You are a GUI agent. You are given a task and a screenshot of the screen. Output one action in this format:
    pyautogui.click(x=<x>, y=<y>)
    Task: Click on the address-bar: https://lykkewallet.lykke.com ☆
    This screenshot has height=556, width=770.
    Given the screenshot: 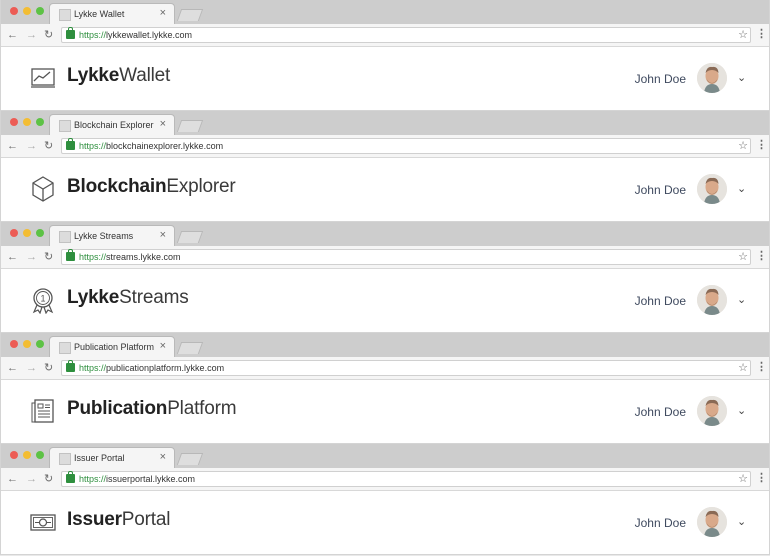 What is the action you would take?
    pyautogui.click(x=406, y=35)
    